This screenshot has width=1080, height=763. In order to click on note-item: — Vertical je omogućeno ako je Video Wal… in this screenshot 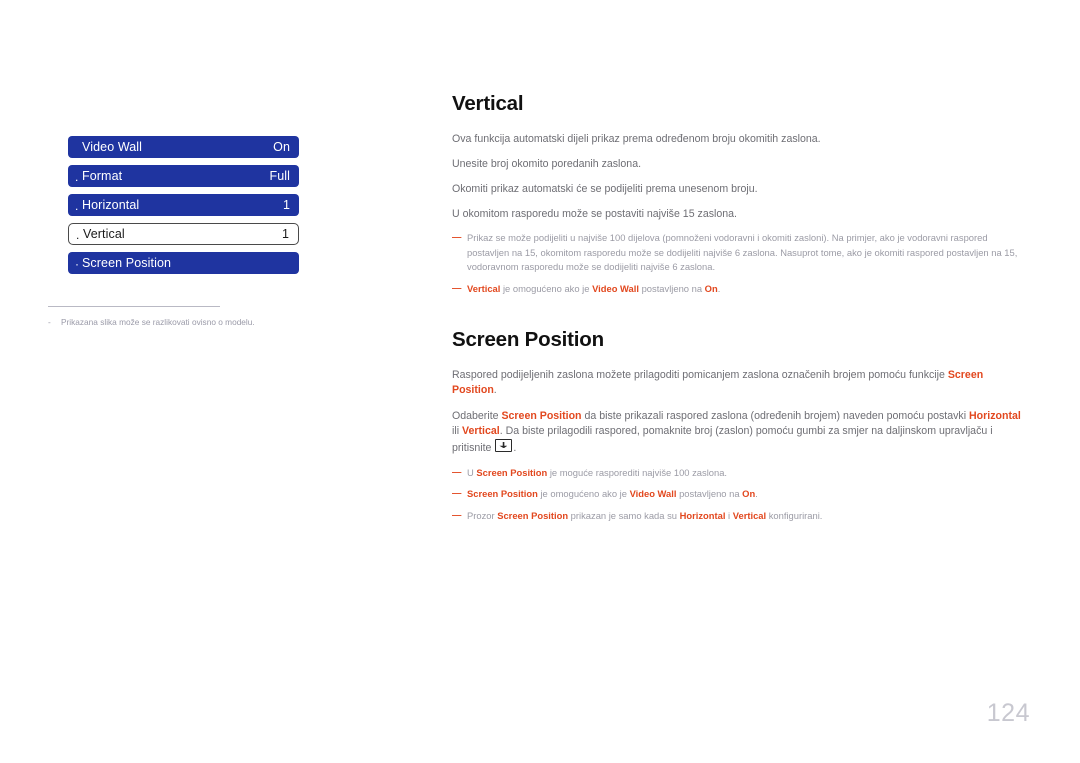, I will do `click(741, 289)`.